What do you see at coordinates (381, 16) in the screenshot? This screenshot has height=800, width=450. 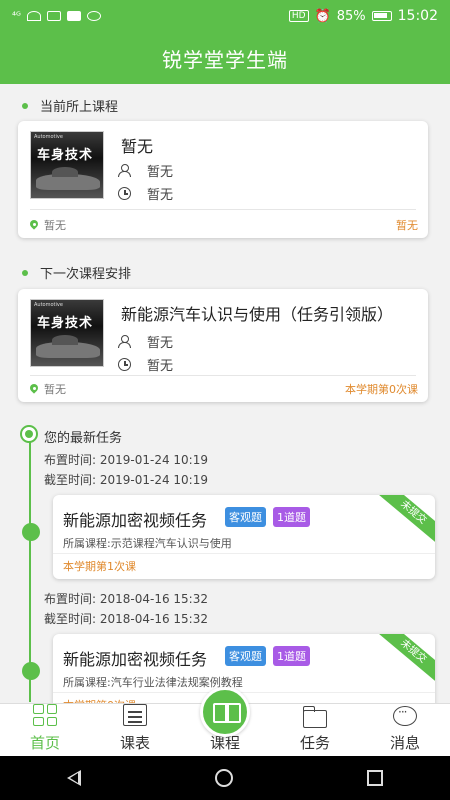 I see `battery-icon` at bounding box center [381, 16].